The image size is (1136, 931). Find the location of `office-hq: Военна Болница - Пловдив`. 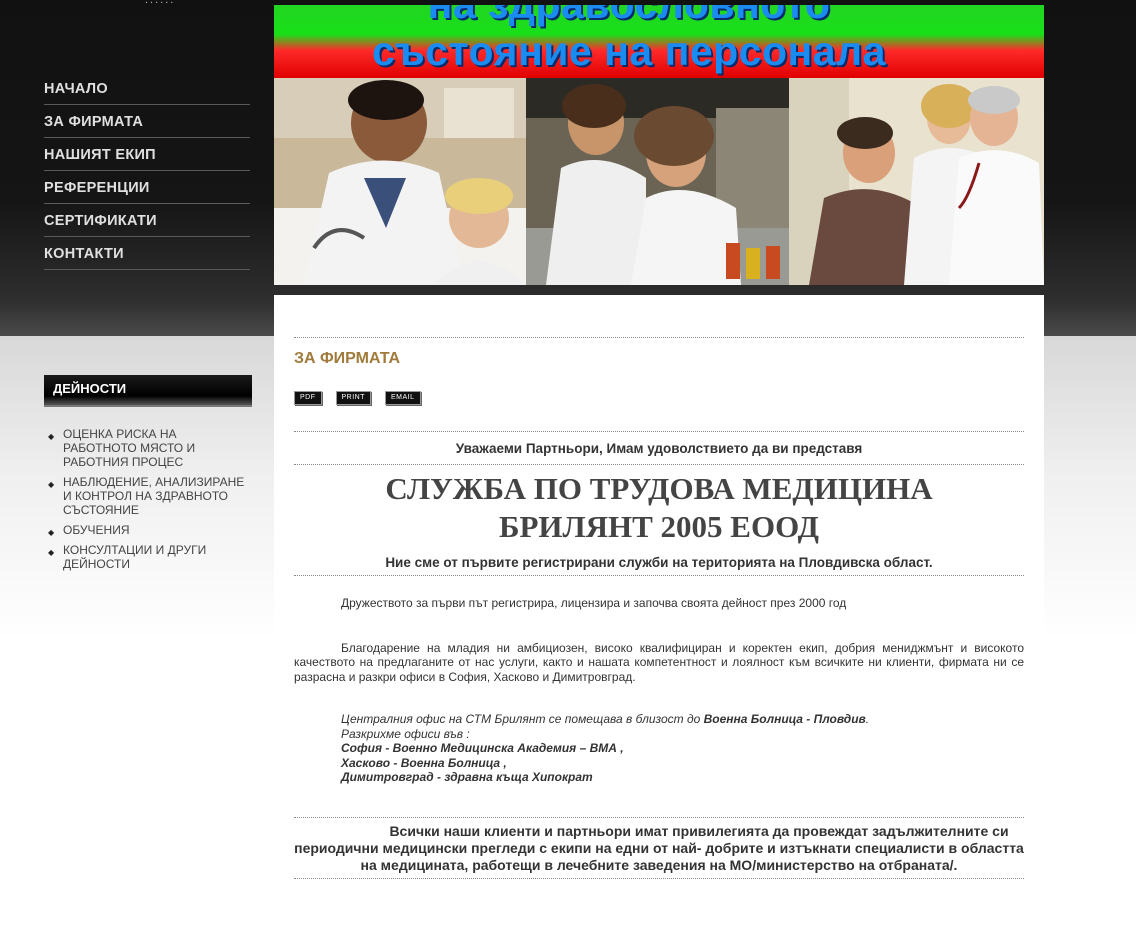

office-hq: Военна Болница - Пловдив is located at coordinates (784, 719).